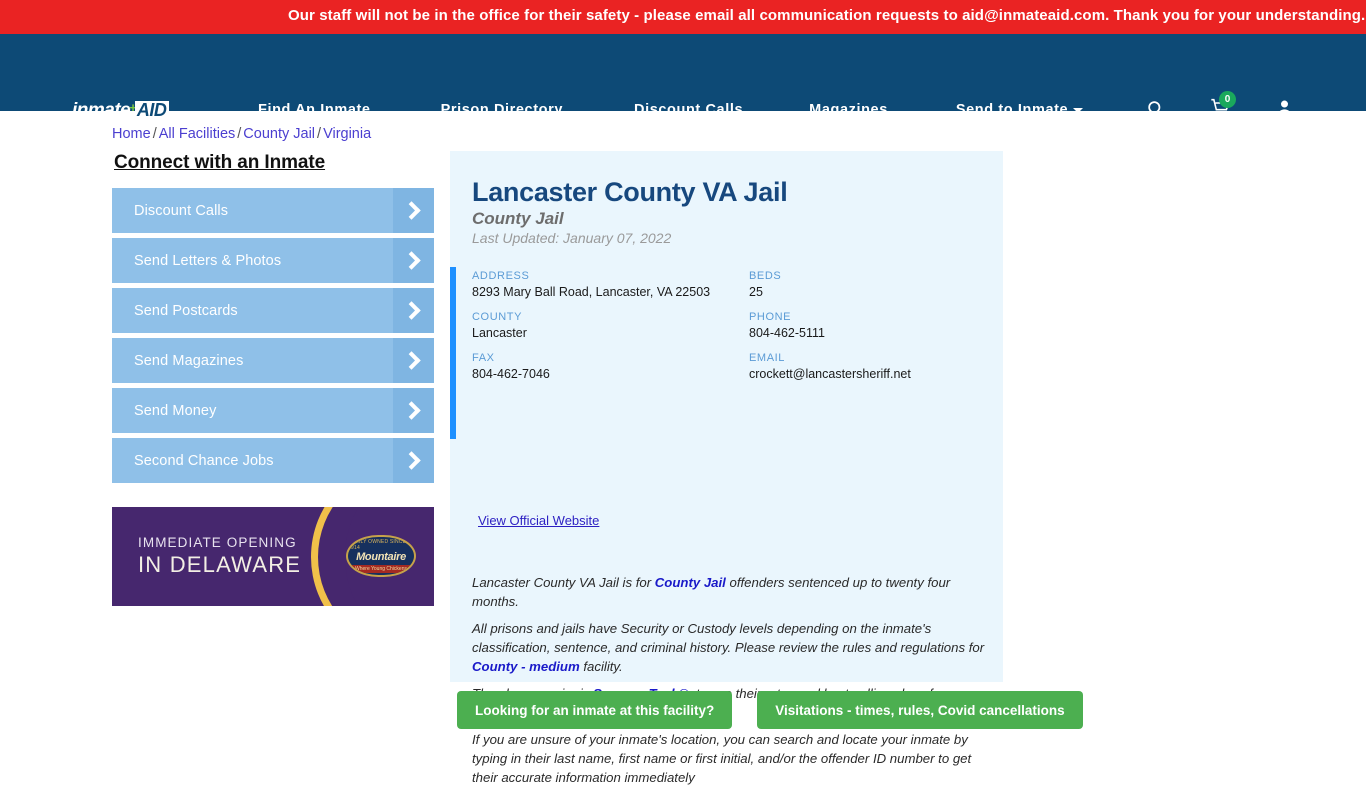 The width and height of the screenshot is (1366, 795). What do you see at coordinates (591, 292) in the screenshot?
I see `field-value: 8293 Mary Ball Road, Lancaster, VA 22503` at bounding box center [591, 292].